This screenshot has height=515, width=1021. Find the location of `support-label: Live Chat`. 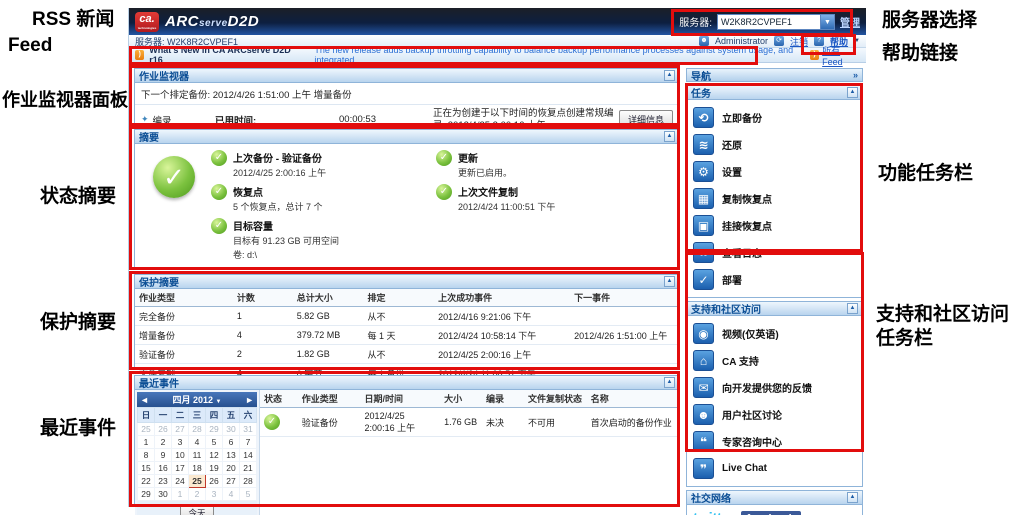

support-label: Live Chat is located at coordinates (745, 468).